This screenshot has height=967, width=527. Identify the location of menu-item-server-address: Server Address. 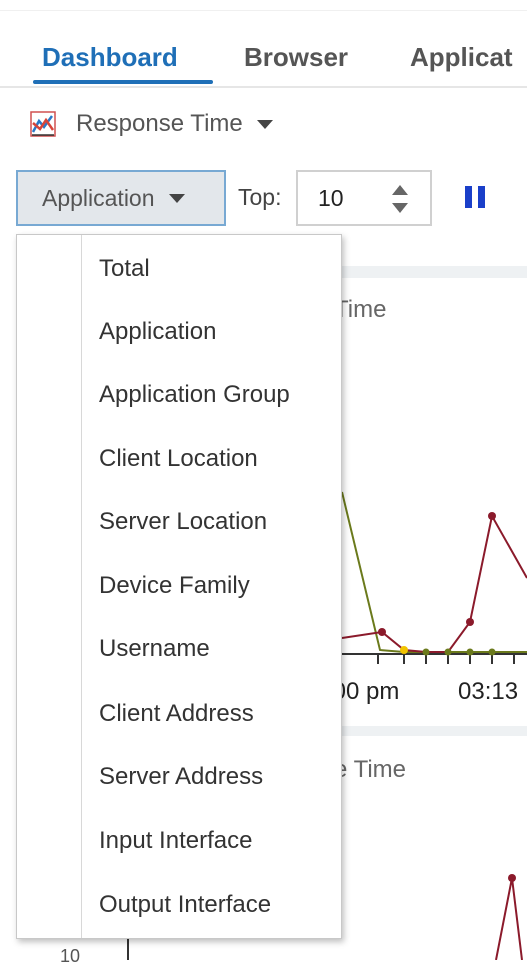
(219, 777).